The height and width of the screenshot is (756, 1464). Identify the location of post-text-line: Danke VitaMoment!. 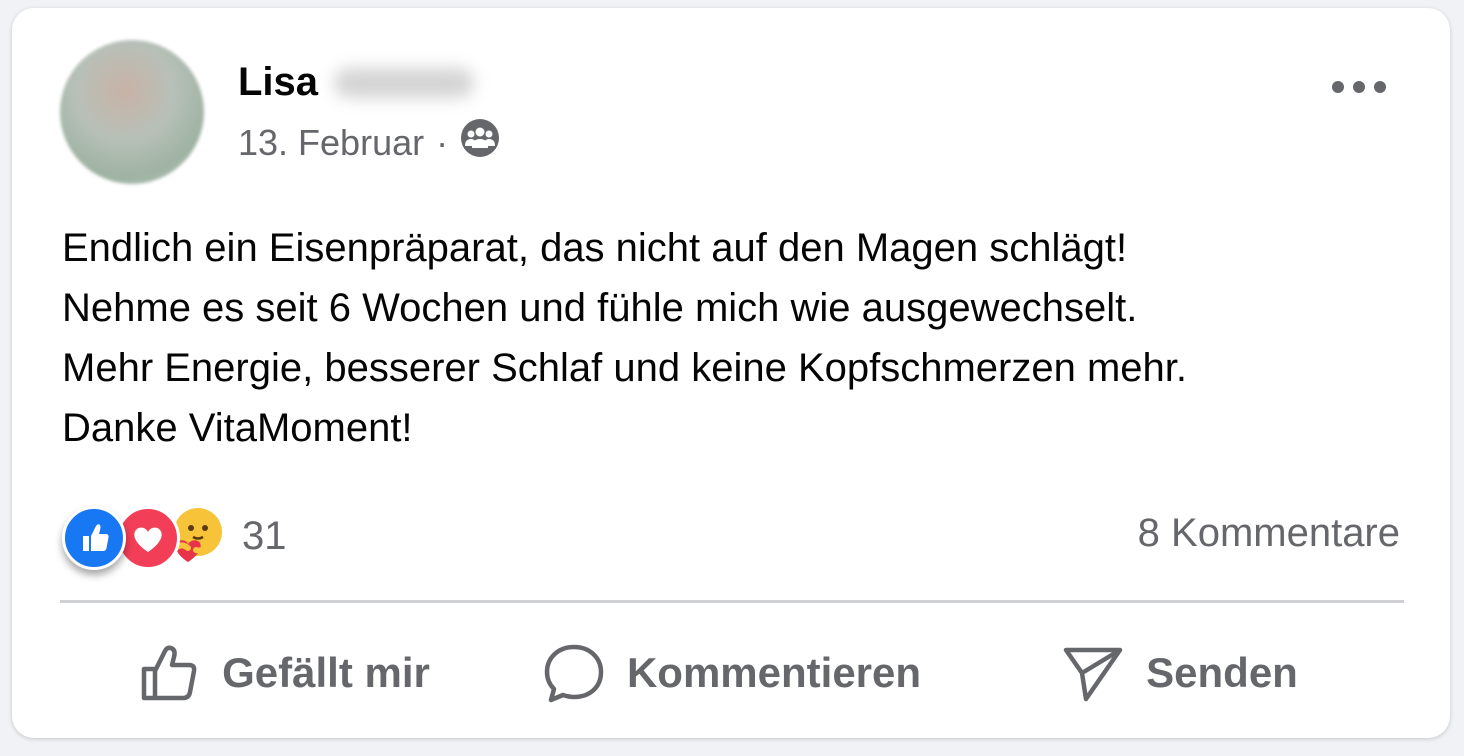
(237, 428).